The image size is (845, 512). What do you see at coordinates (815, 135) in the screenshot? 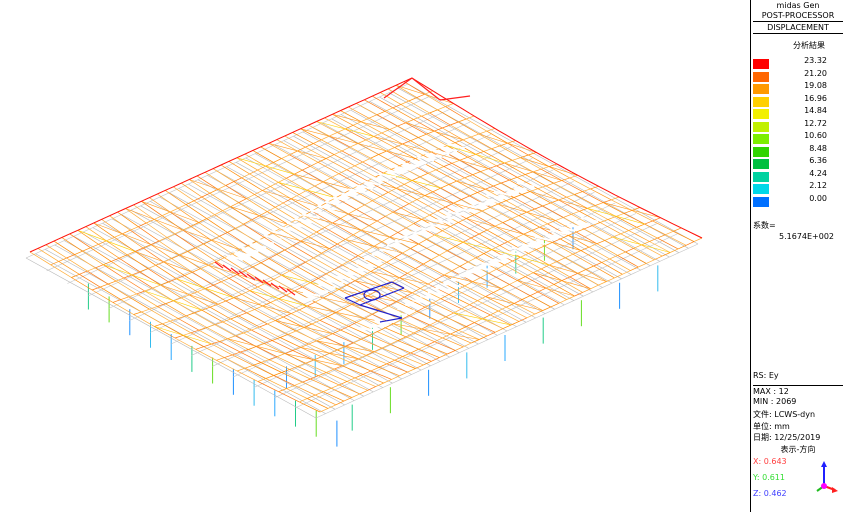
I see `legend-value: 10.60` at bounding box center [815, 135].